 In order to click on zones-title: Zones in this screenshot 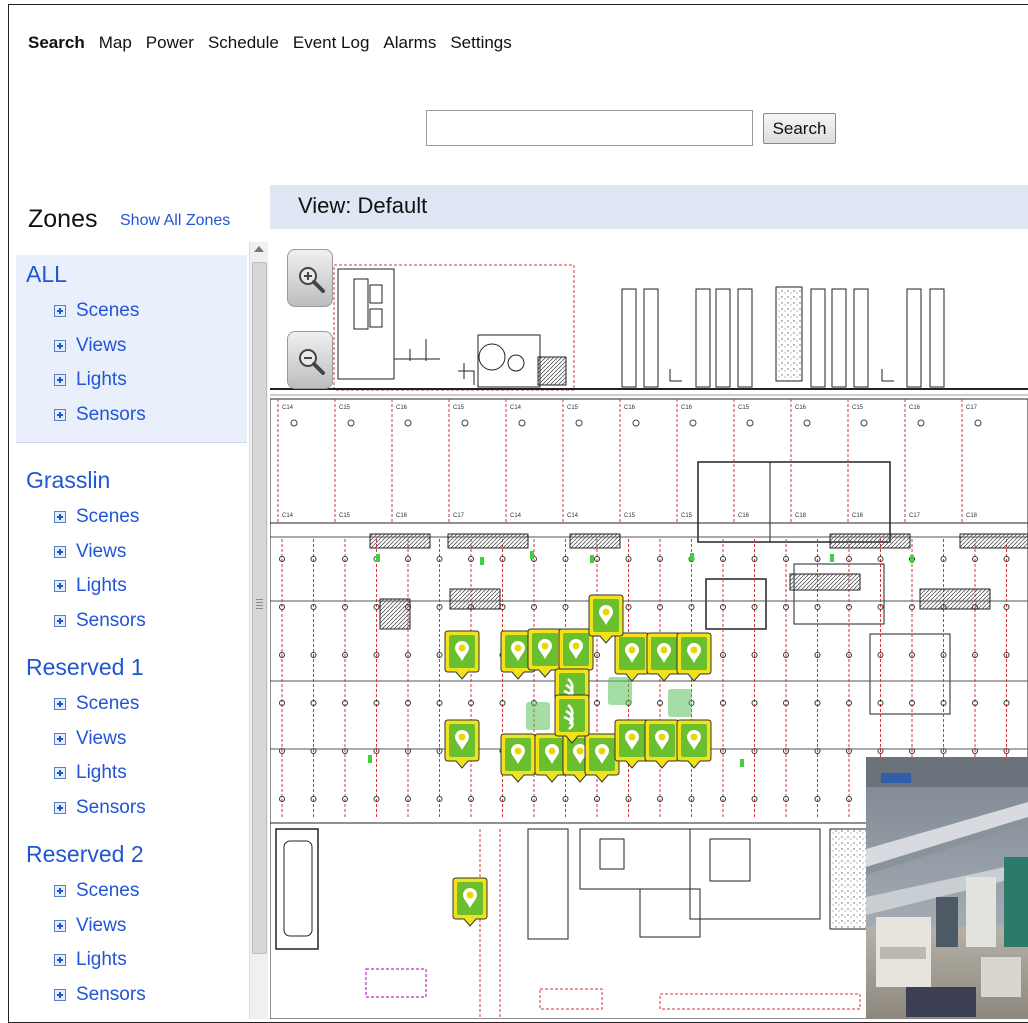, I will do `click(63, 219)`.